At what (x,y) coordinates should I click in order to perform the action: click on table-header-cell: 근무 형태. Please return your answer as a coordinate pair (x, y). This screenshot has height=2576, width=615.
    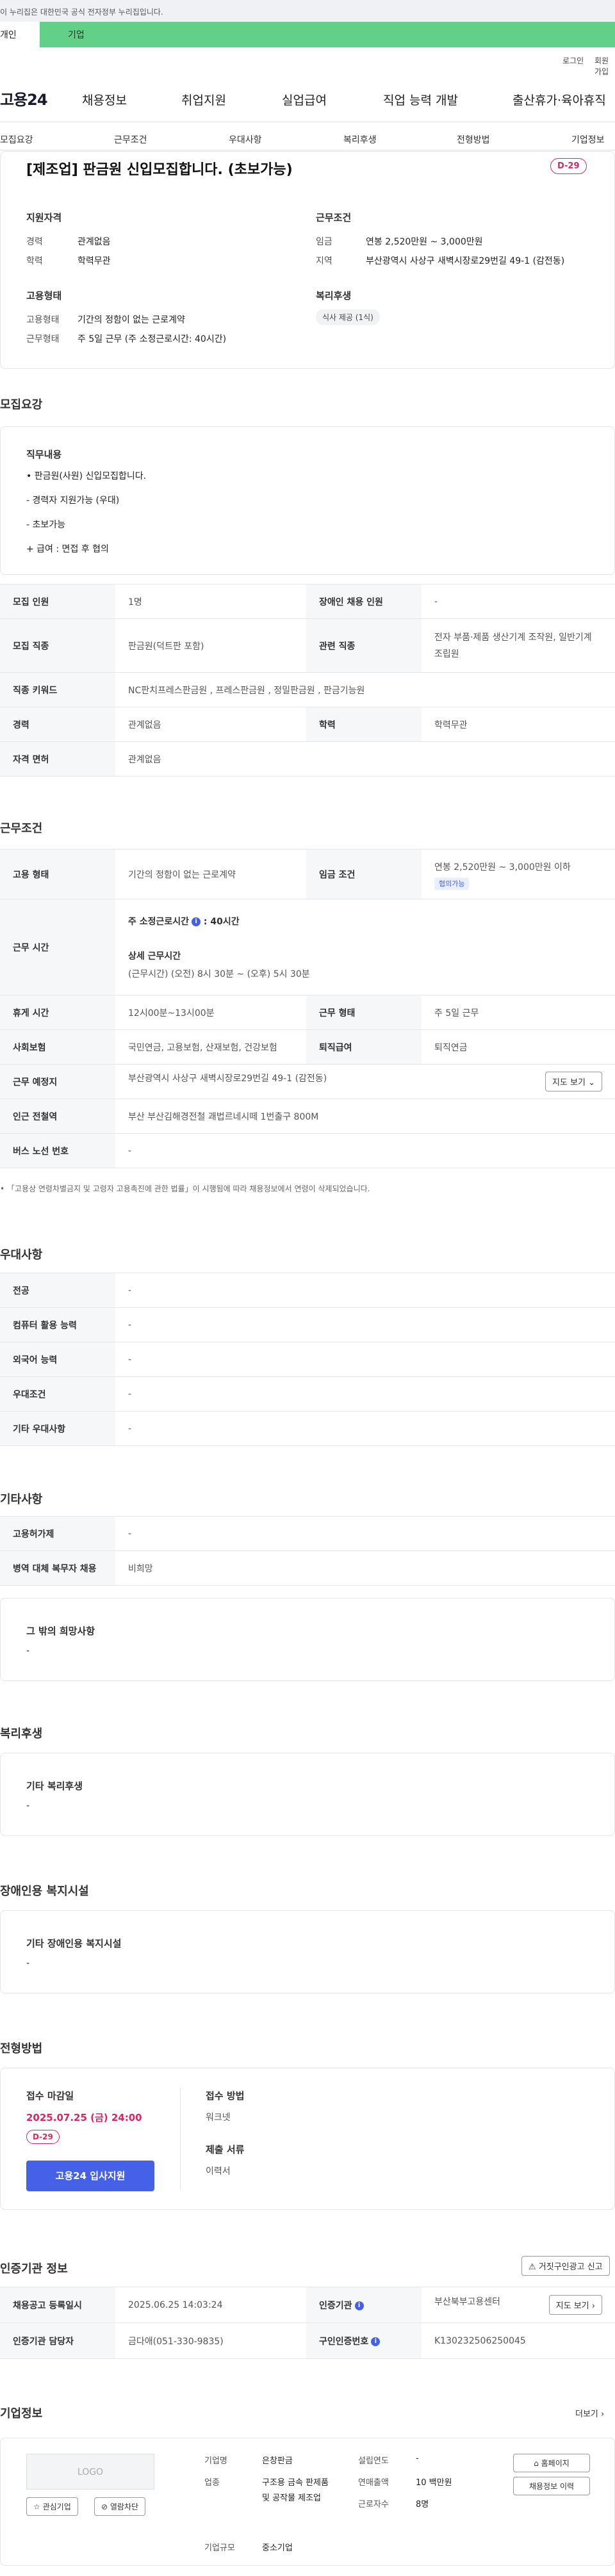
    Looking at the image, I should click on (364, 1012).